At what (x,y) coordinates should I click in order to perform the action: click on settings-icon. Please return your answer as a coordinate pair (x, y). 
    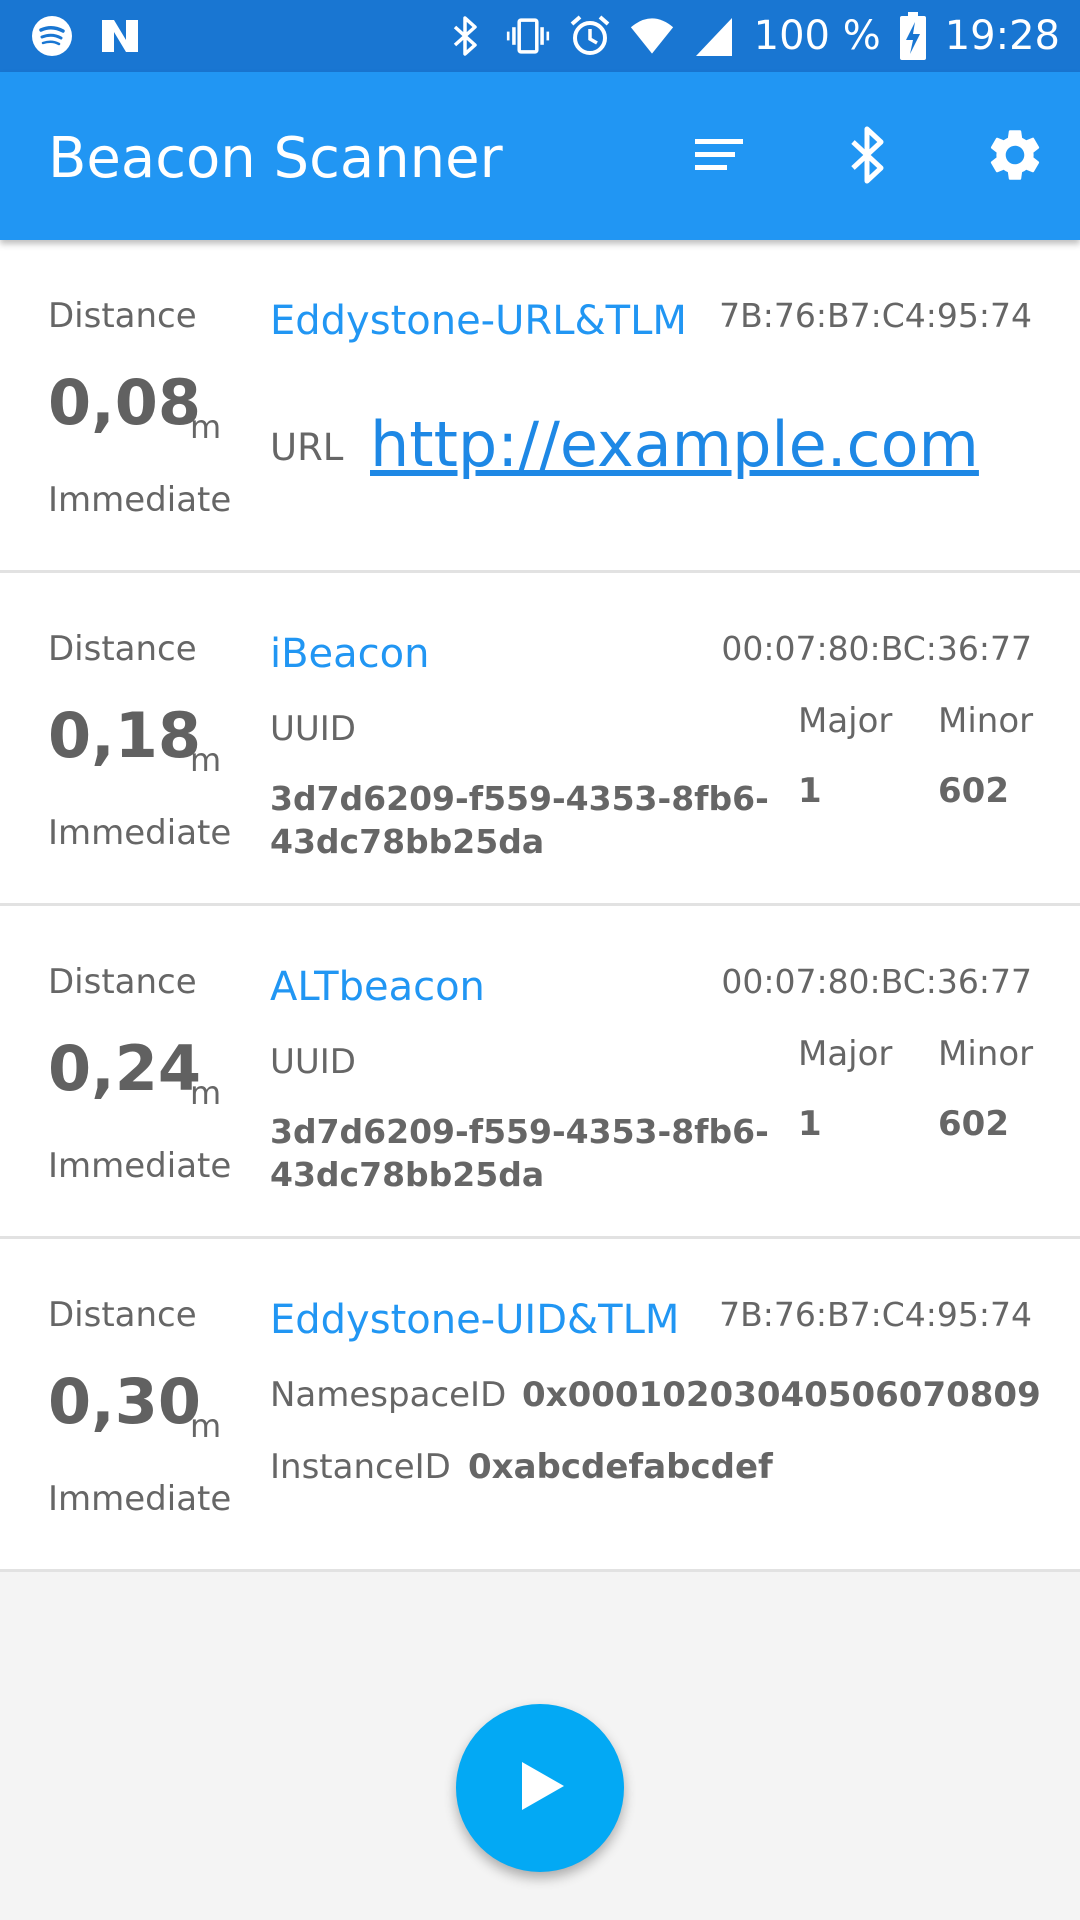
    Looking at the image, I should click on (1015, 155).